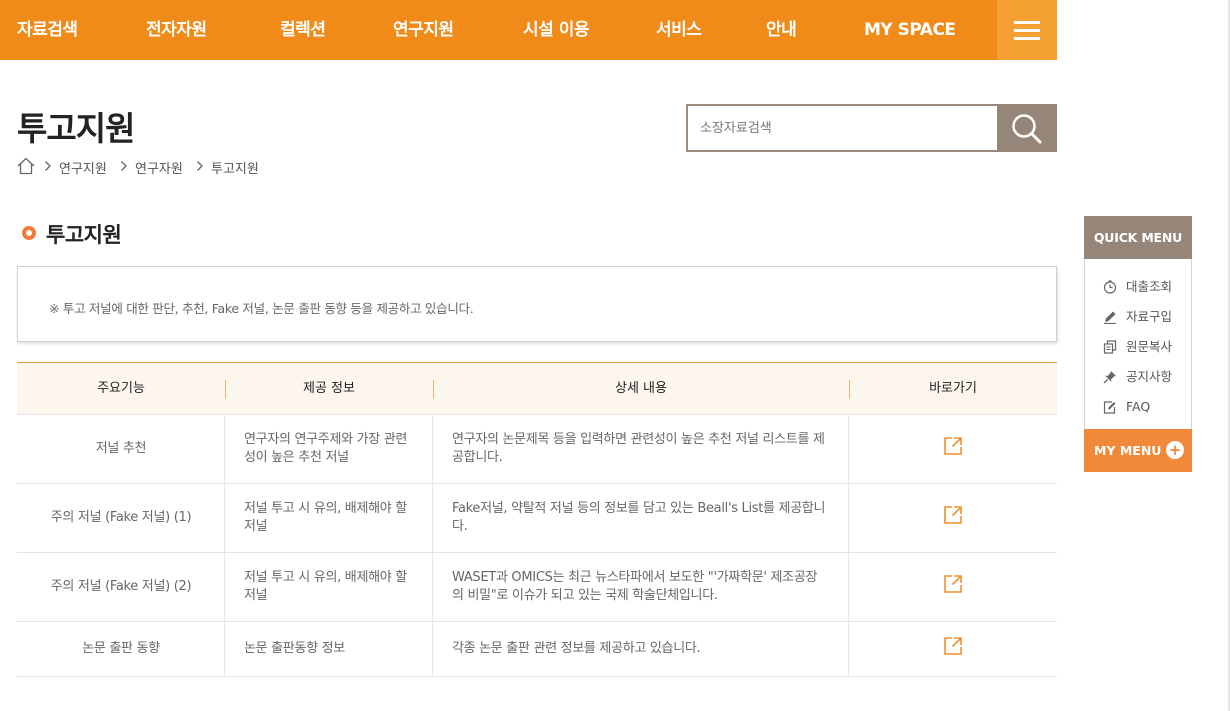 The width and height of the screenshot is (1230, 711). Describe the element at coordinates (1149, 376) in the screenshot. I see `quick-item-label: 공지사항` at that location.